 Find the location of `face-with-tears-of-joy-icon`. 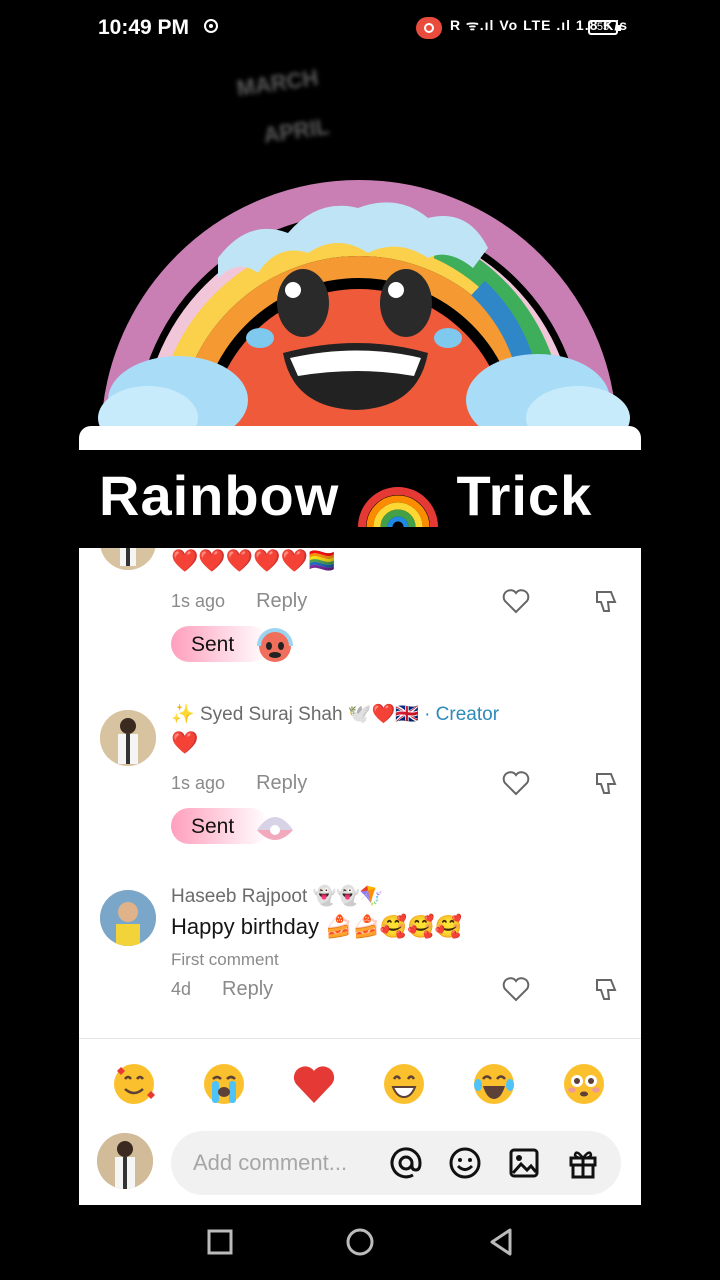

face-with-tears-of-joy-icon is located at coordinates (494, 1084).